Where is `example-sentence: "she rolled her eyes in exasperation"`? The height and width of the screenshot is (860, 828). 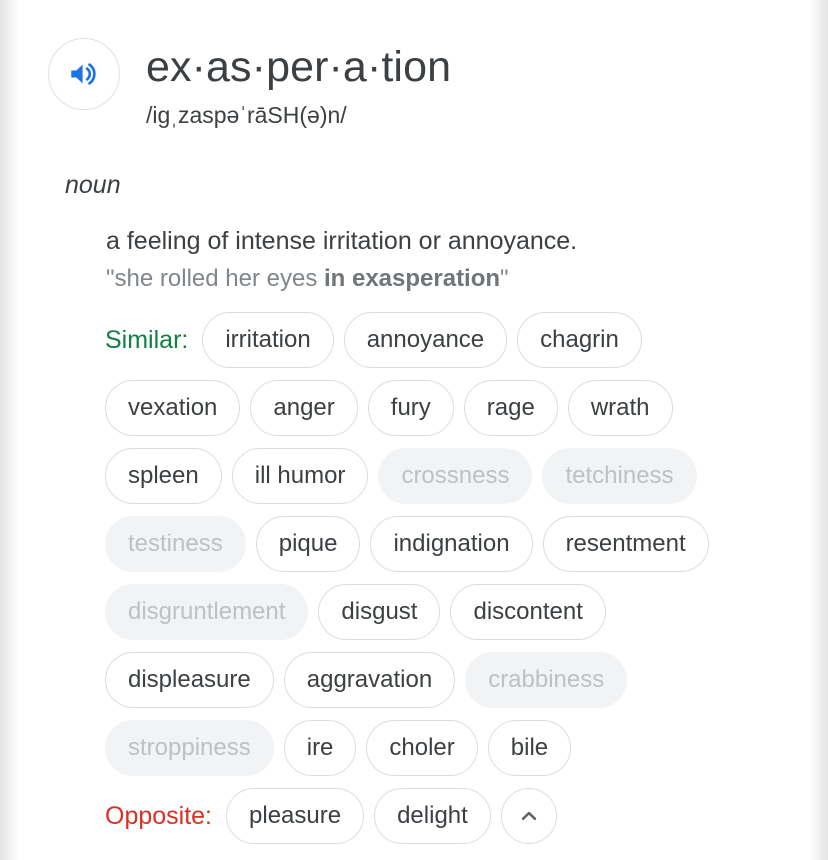
example-sentence: "she rolled her eyes in exasperation" is located at coordinates (451, 279).